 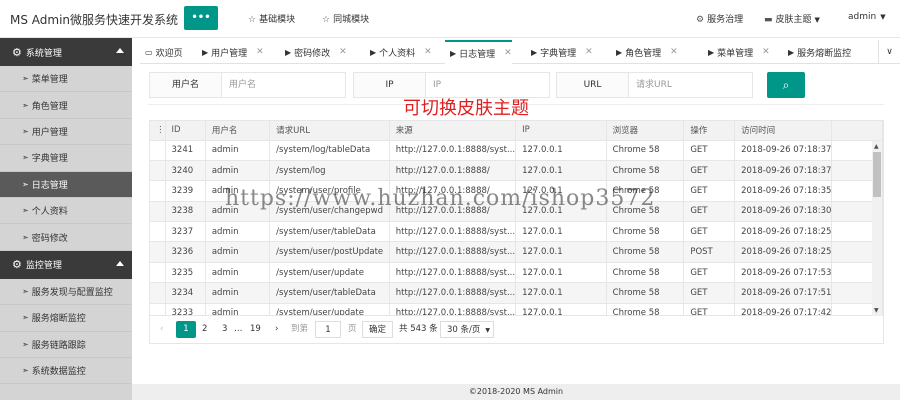 What do you see at coordinates (329, 131) in the screenshot?
I see `column-header: 请求URL` at bounding box center [329, 131].